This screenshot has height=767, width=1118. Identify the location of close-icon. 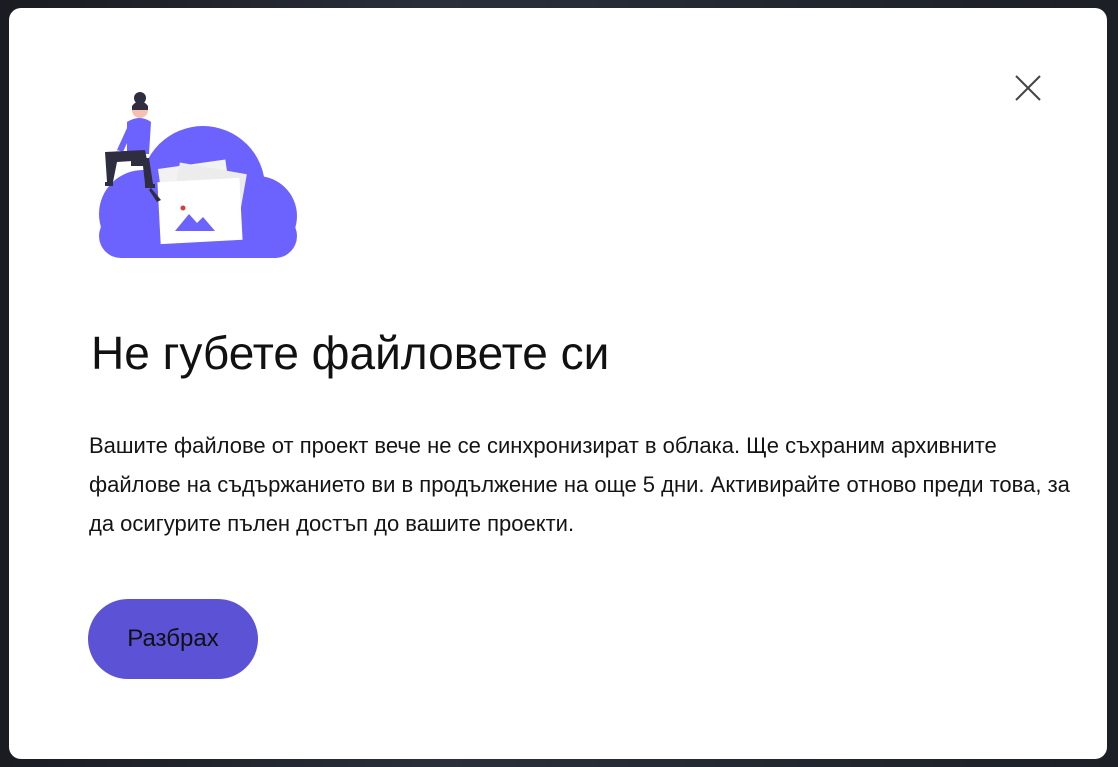
(1028, 88).